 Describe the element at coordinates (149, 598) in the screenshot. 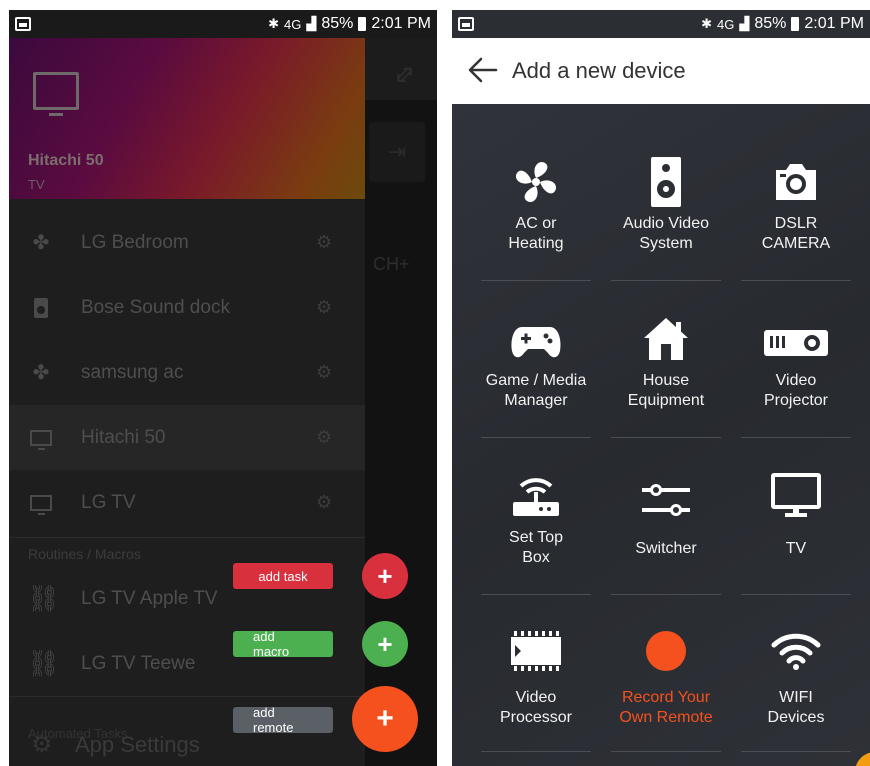

I see `macro-label: LG TV Apple TV` at that location.